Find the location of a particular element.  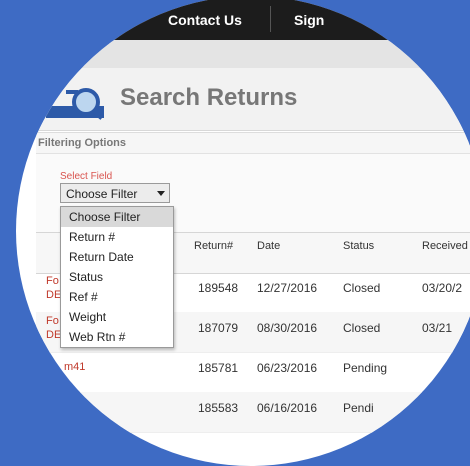

filter-option-ref-no: Ref # is located at coordinates (117, 297).